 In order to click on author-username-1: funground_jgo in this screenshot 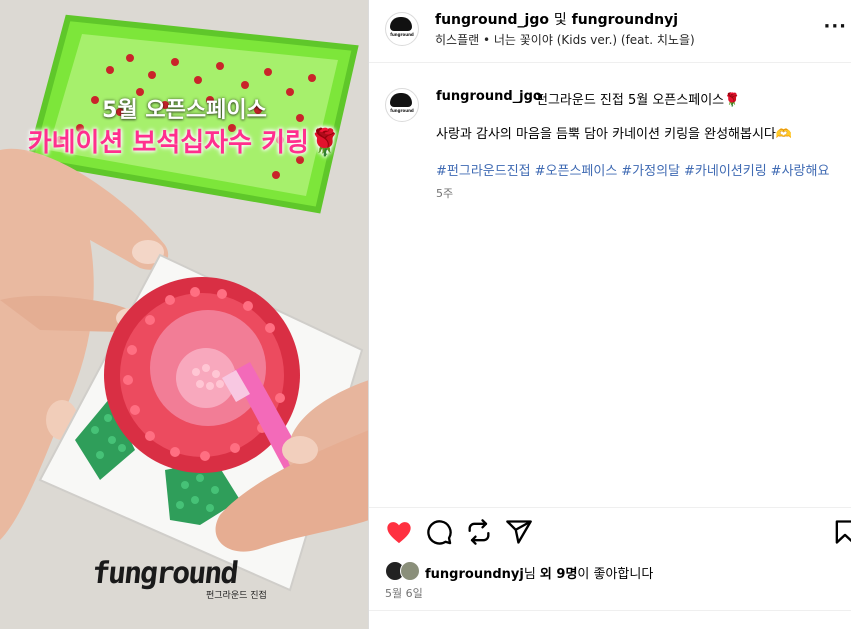, I will do `click(492, 20)`.